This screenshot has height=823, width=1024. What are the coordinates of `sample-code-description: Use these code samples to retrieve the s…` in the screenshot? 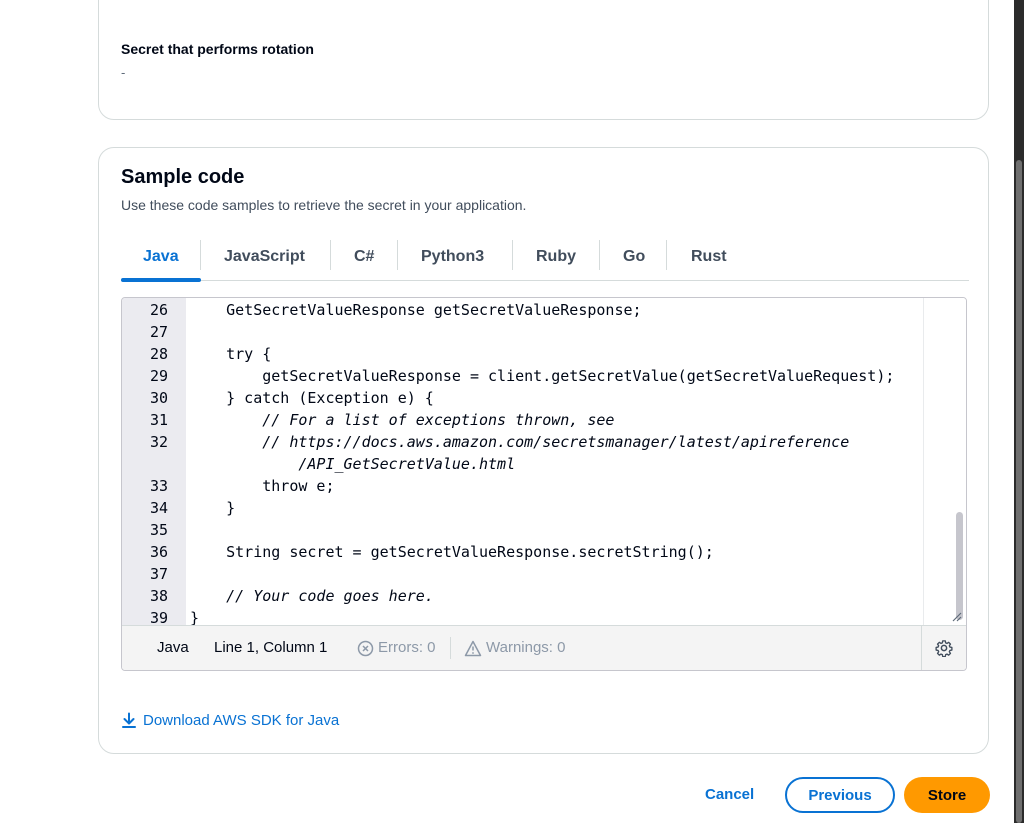 It's located at (324, 205).